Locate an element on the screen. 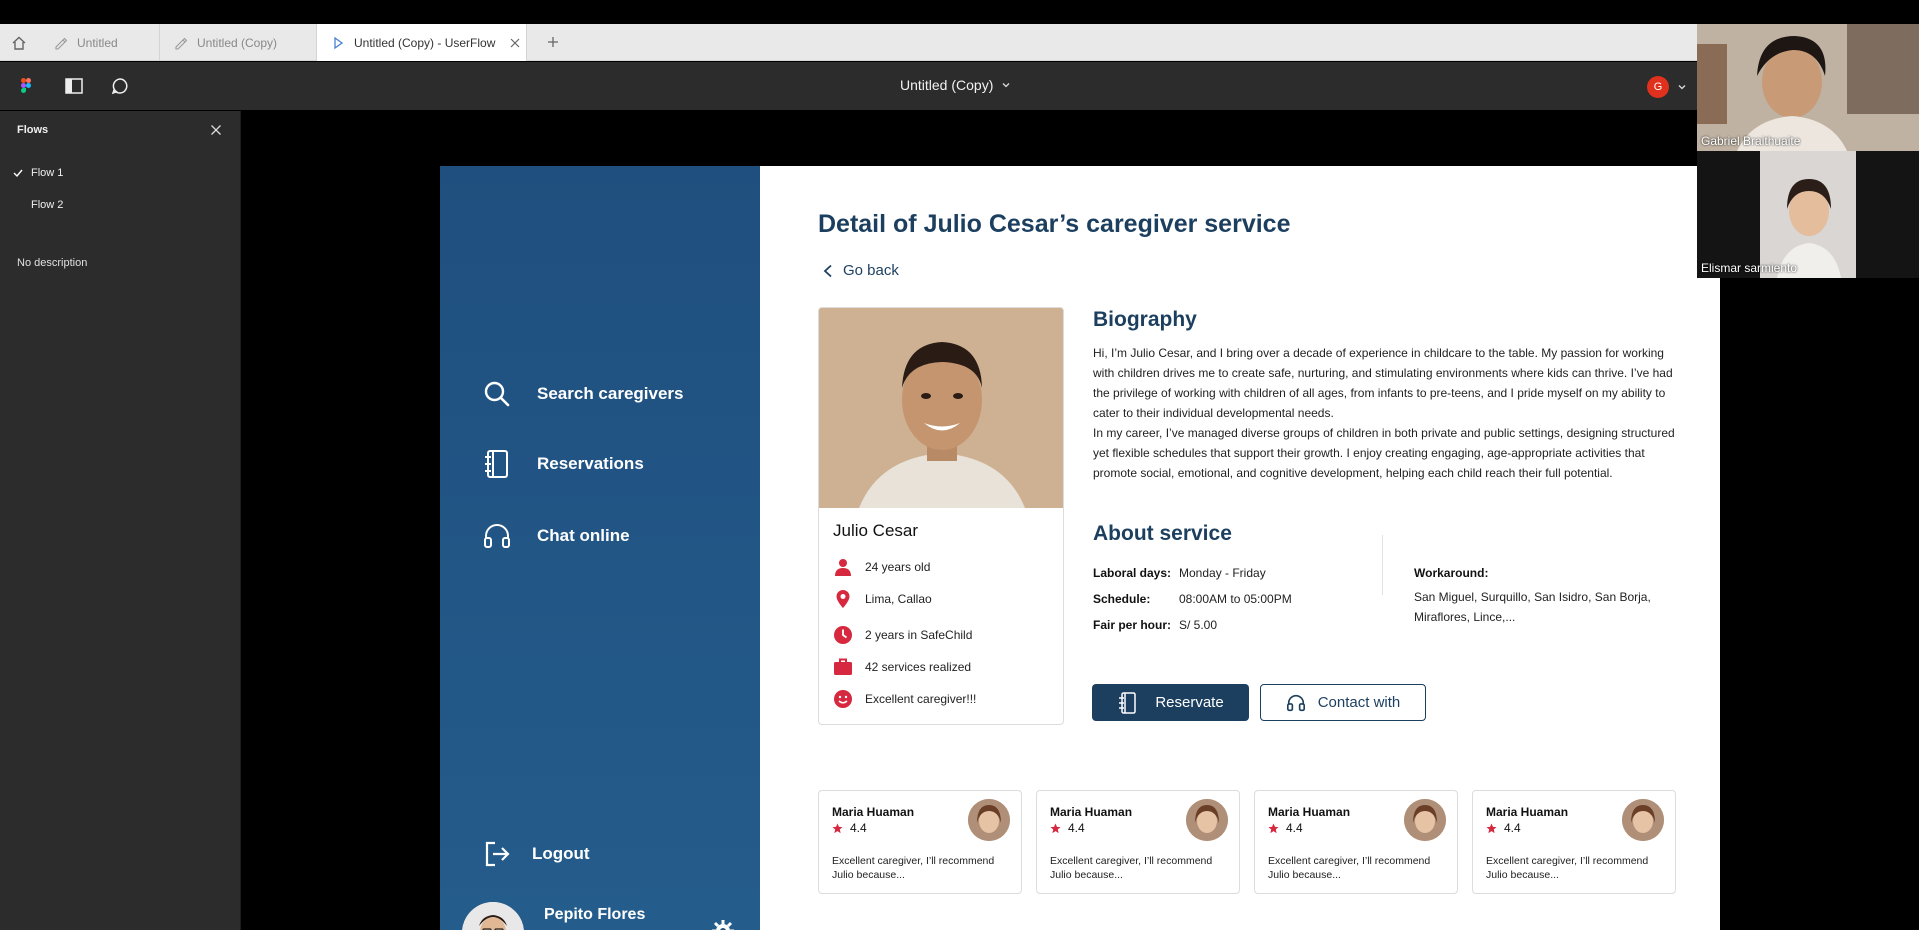  flow-item-label: Flow 1 is located at coordinates (47, 173).